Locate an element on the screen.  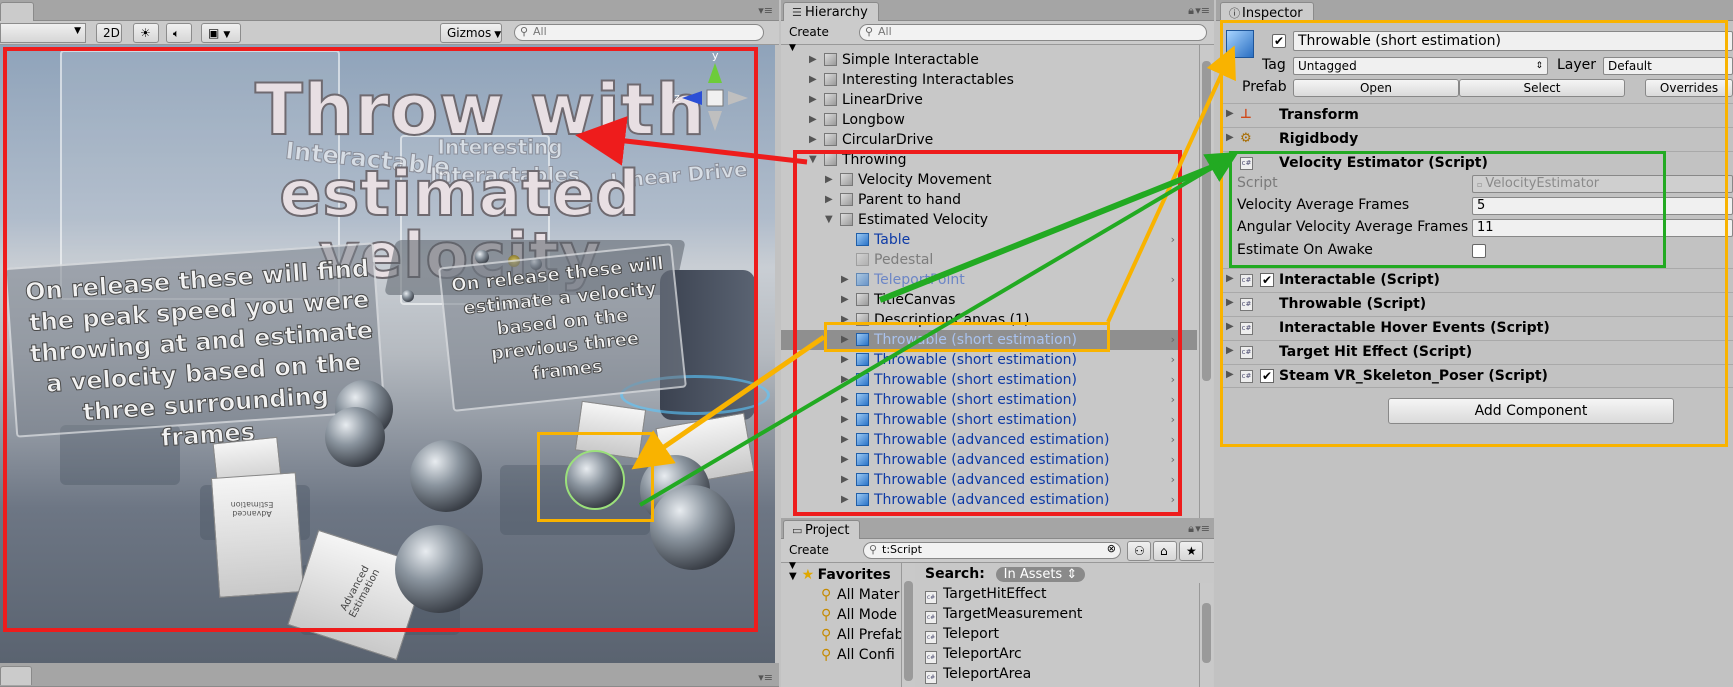
result-label: TargetMeasurement is located at coordinates (1013, 614).